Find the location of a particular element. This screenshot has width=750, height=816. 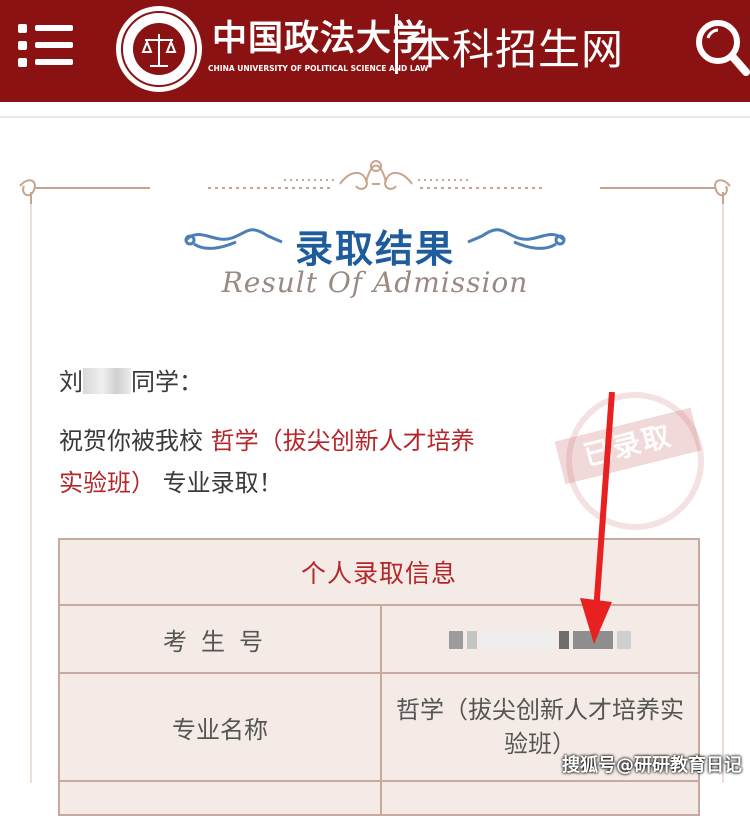

congratulation-text: 祝贺你被我校 哲学（拔尖创新人才培养实验班） 专业录取！ is located at coordinates (274, 462).